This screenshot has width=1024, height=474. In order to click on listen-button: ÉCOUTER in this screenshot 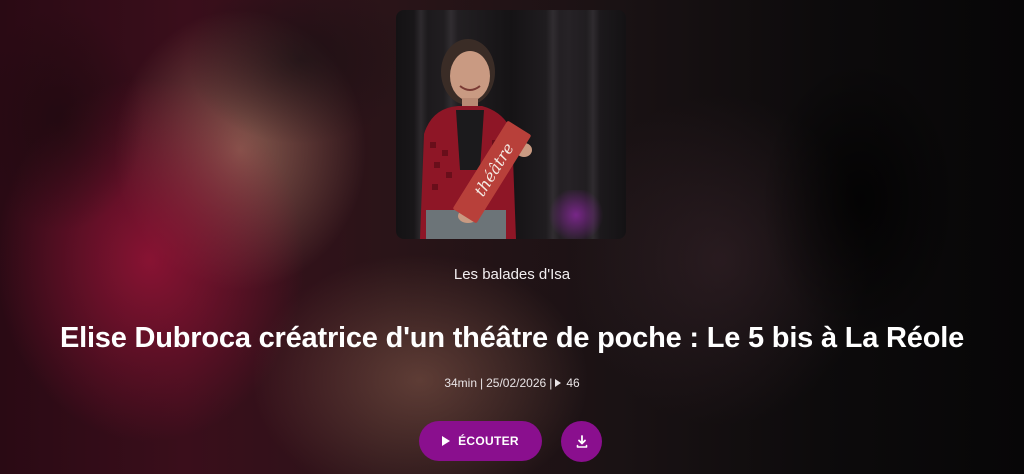, I will do `click(480, 441)`.